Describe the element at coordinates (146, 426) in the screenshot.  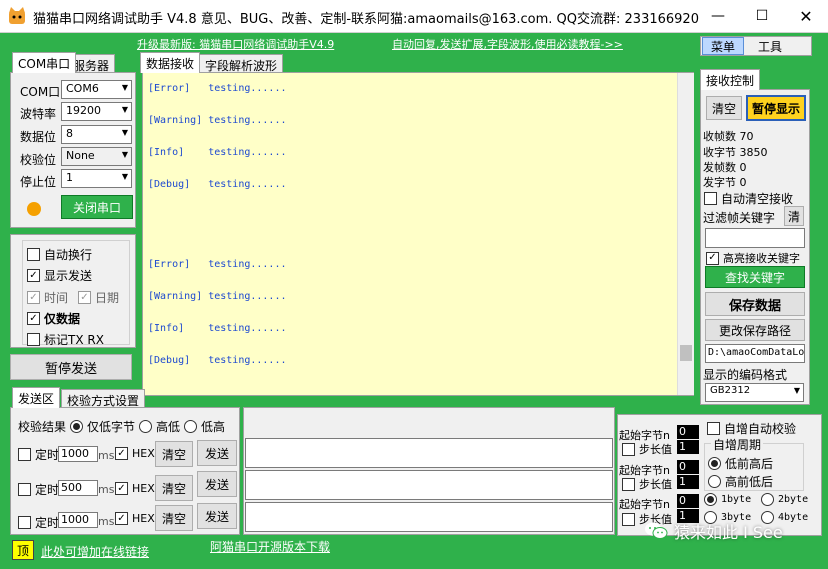
I see `high-low-radio` at that location.